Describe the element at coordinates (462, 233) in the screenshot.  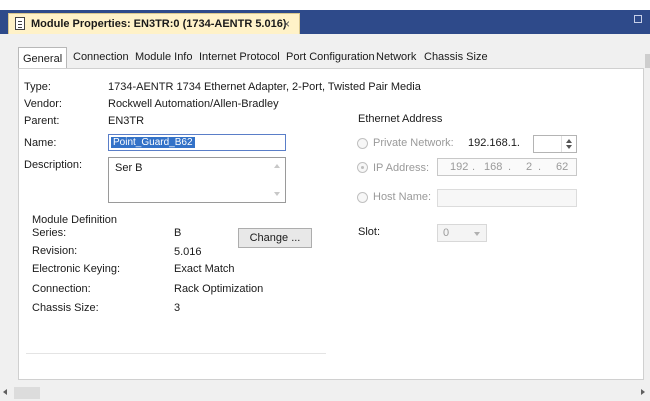
I see `slot-select: 0` at that location.